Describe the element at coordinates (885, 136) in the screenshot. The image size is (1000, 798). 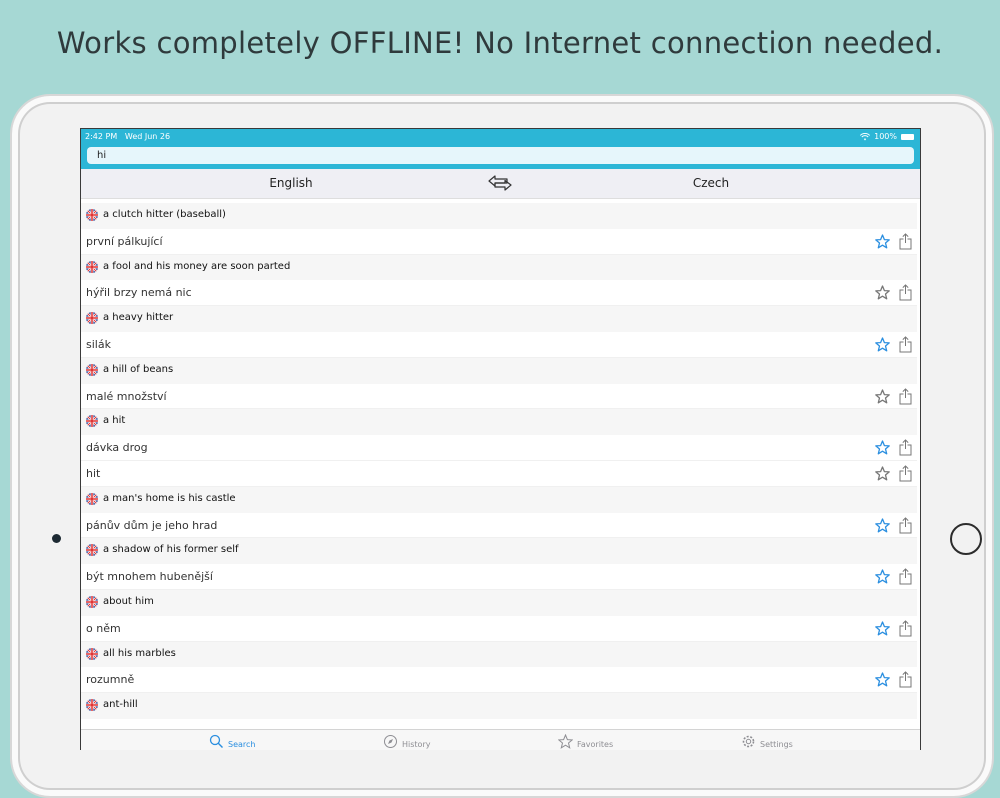
I see `battery-percent: 100%` at that location.